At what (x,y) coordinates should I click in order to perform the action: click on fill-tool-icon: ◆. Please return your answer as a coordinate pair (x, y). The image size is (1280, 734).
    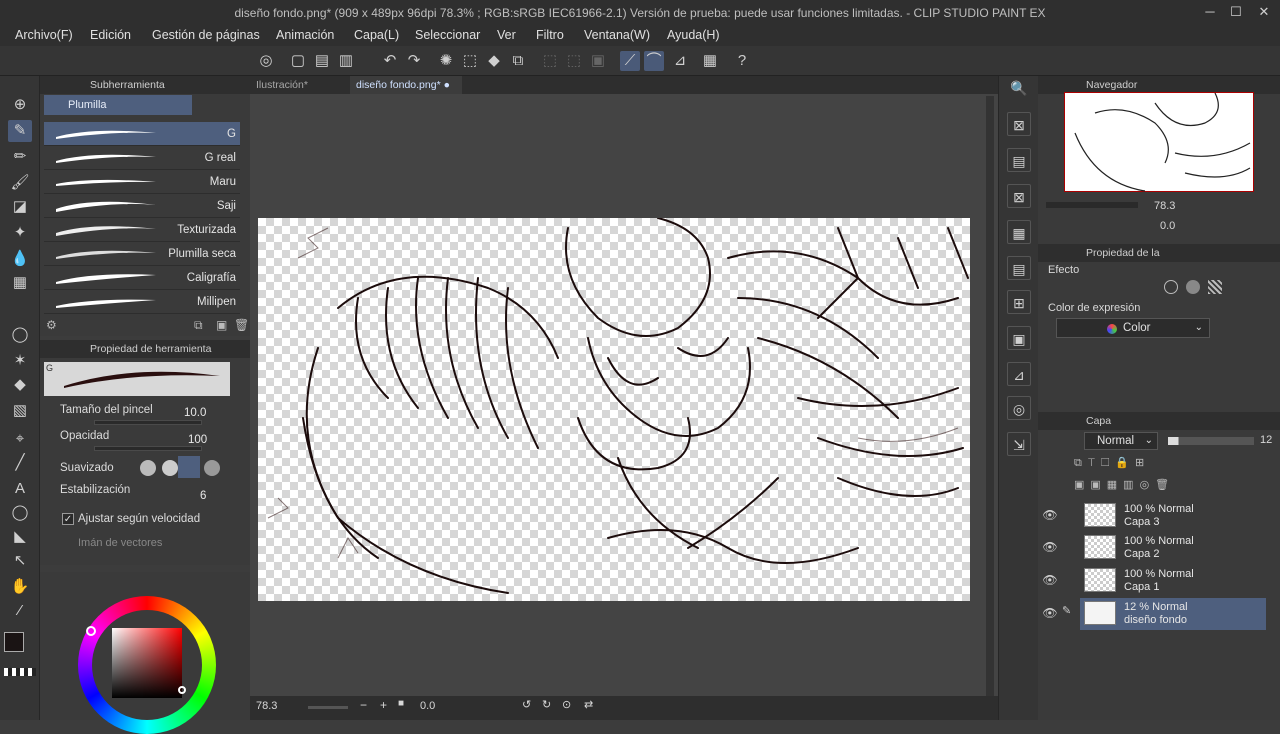
    Looking at the image, I should click on (20, 385).